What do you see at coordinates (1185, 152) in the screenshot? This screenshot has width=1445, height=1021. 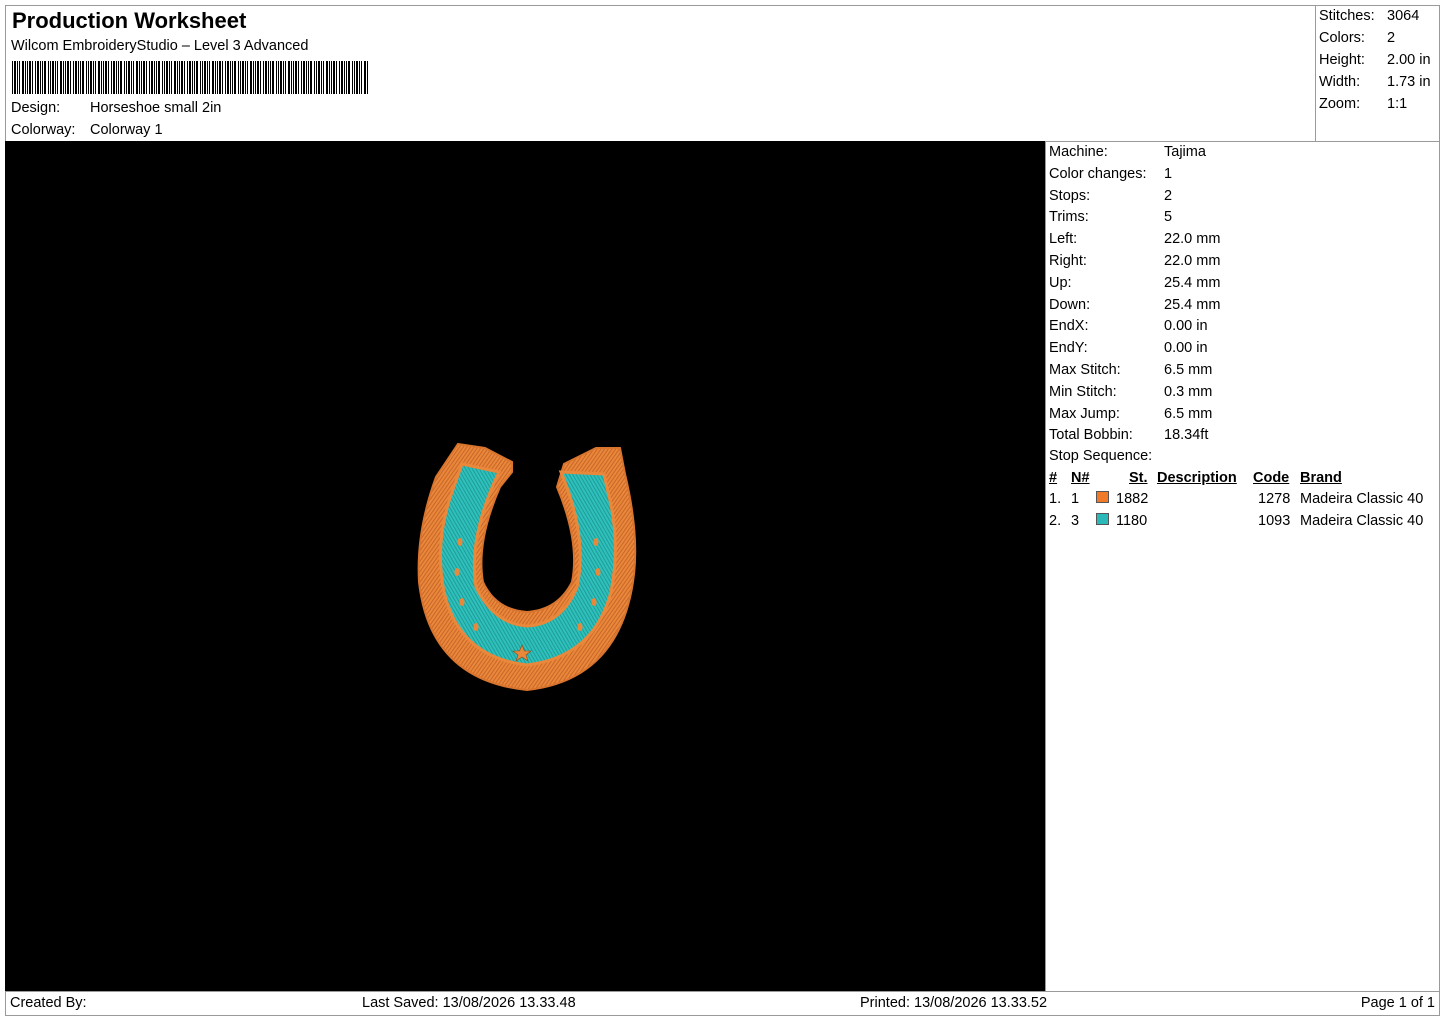 I see `info-value: Tajima` at bounding box center [1185, 152].